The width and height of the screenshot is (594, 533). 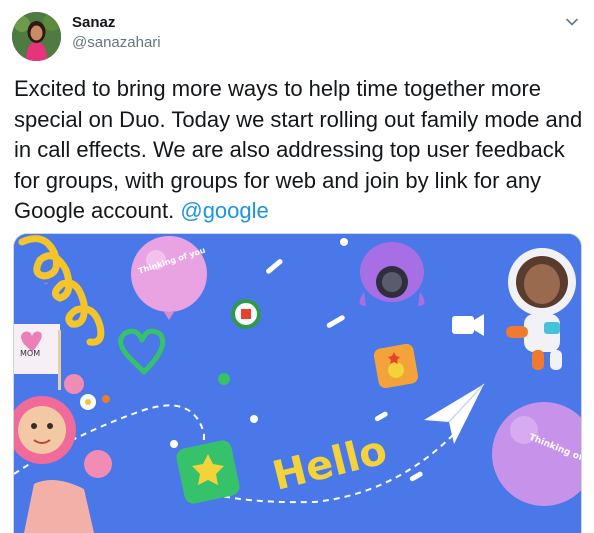 What do you see at coordinates (30, 353) in the screenshot?
I see `sign-text: MOM` at bounding box center [30, 353].